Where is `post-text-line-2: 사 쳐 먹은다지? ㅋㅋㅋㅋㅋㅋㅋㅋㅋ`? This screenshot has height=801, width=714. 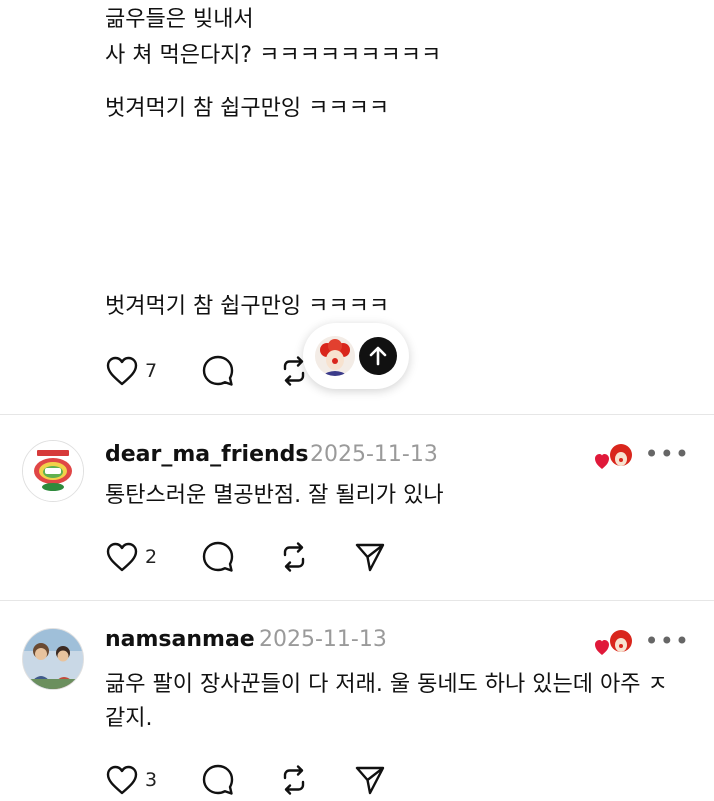 post-text-line-2: 사 쳐 먹은다지? ㅋㅋㅋㅋㅋㅋㅋㅋㅋ is located at coordinates (273, 55).